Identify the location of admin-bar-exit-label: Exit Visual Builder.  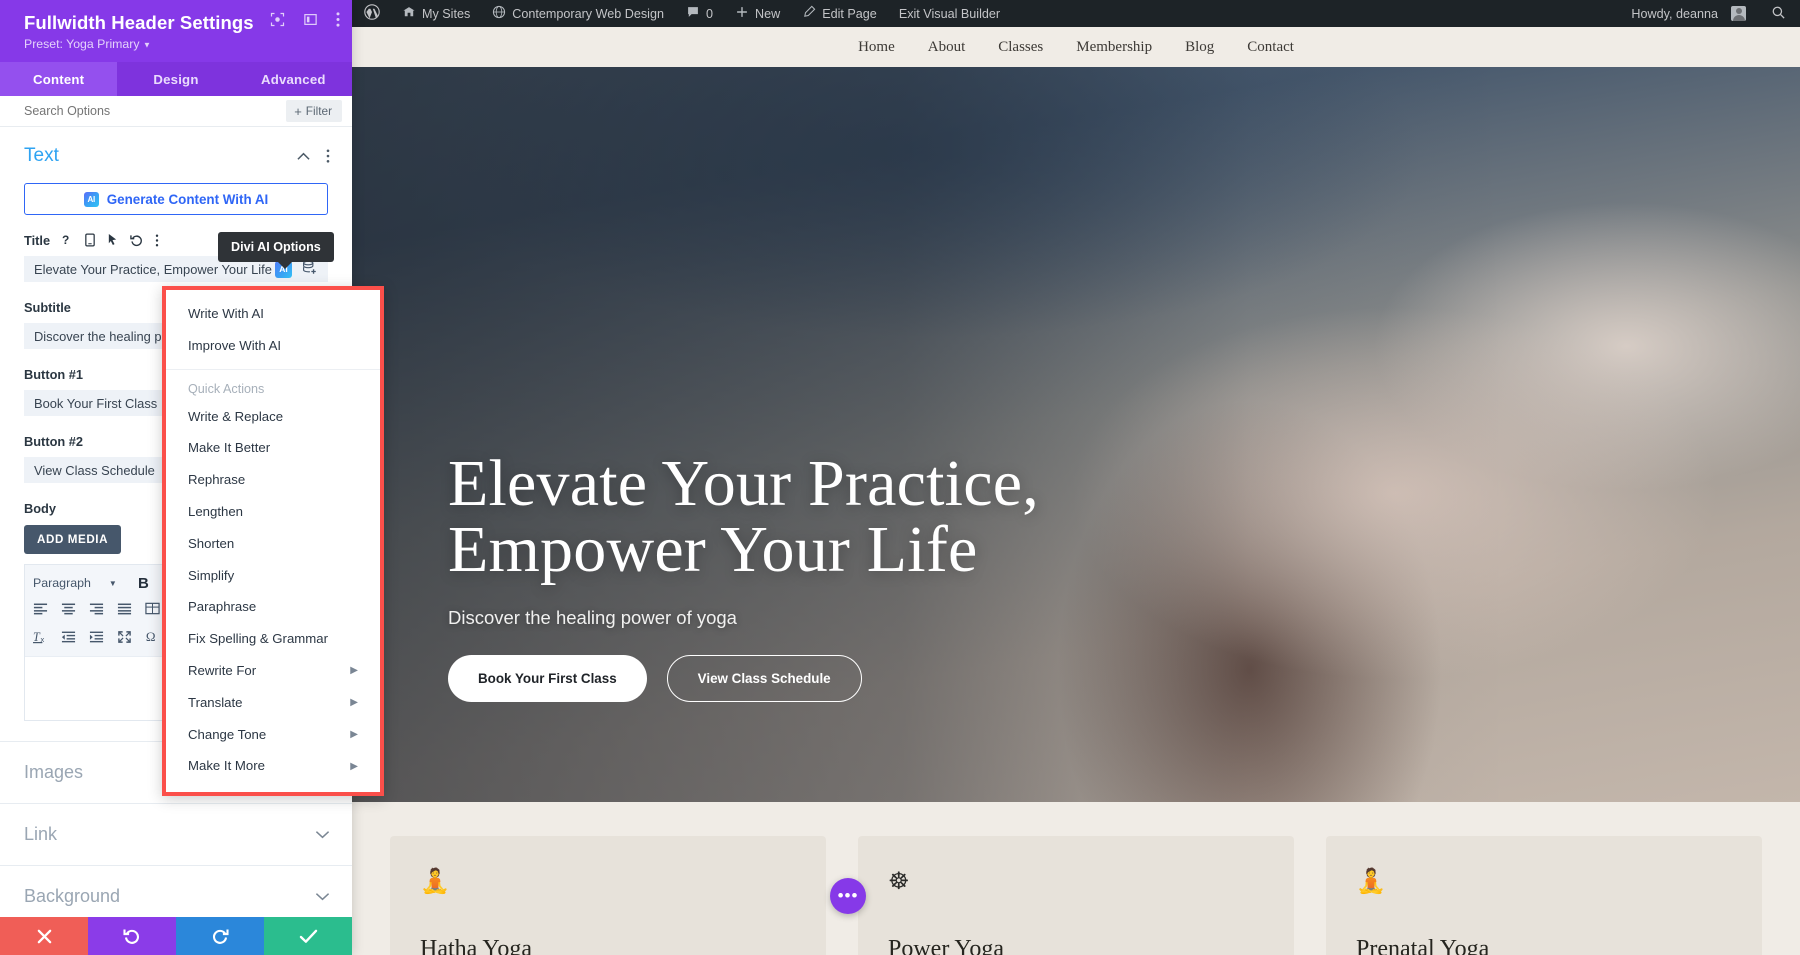
(949, 13).